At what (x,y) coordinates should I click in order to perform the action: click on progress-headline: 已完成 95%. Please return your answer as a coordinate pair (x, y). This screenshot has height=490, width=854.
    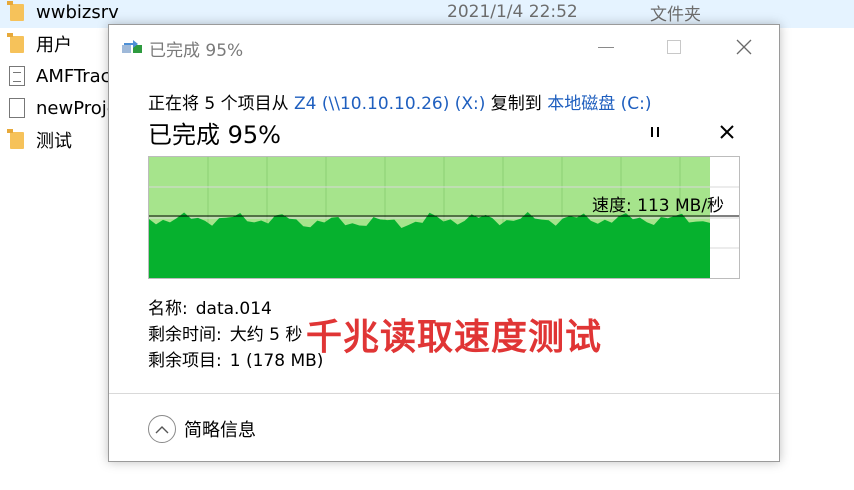
    Looking at the image, I should click on (214, 135).